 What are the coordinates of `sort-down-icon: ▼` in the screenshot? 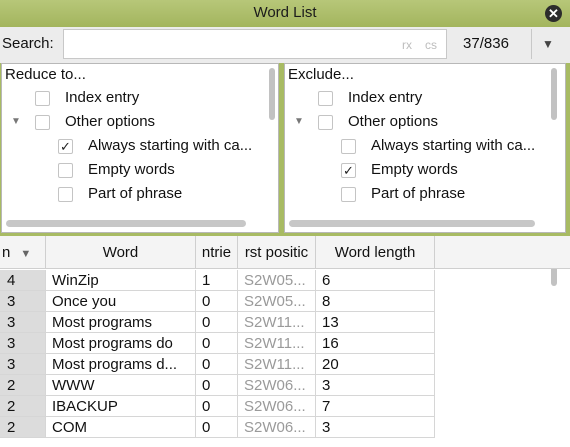 It's located at (26, 254).